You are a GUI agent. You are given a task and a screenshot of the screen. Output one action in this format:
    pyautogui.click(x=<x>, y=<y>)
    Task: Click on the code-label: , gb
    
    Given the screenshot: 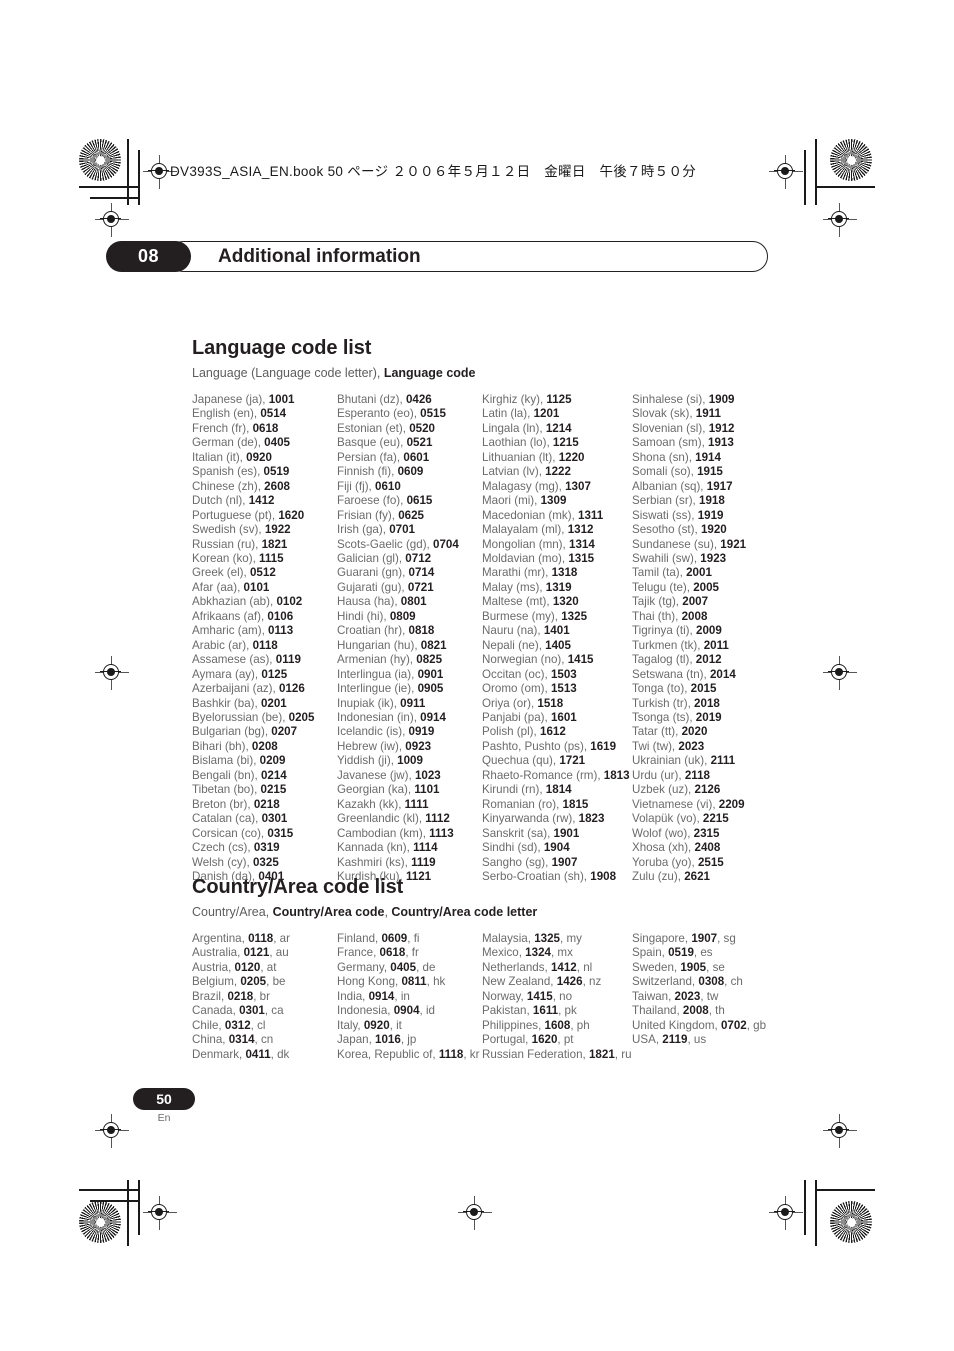 What is the action you would take?
    pyautogui.click(x=756, y=1025)
    